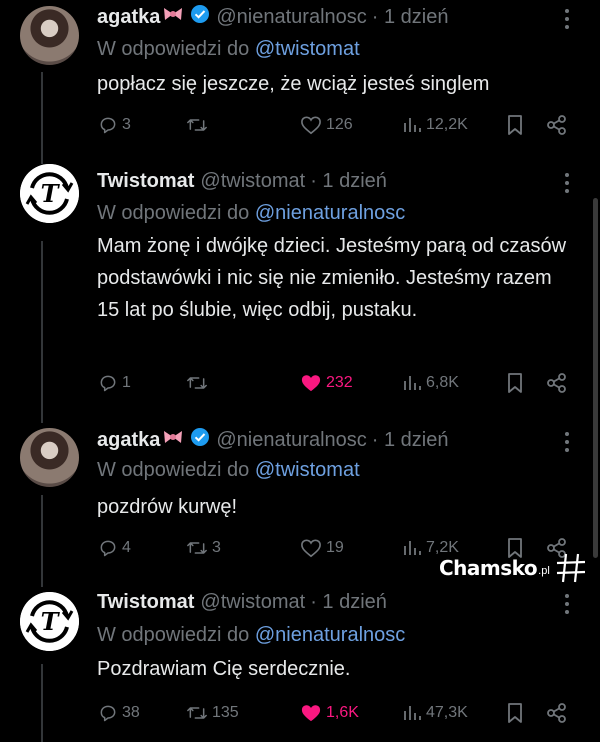  What do you see at coordinates (447, 124) in the screenshot?
I see `views-count: 12,2K` at bounding box center [447, 124].